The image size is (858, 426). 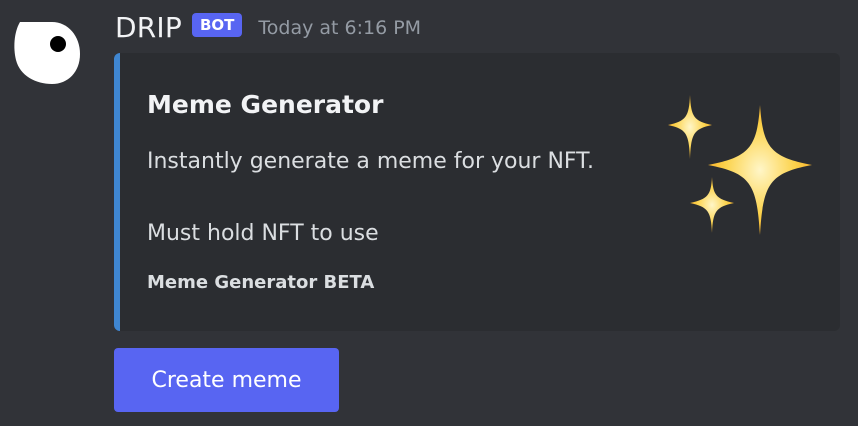 What do you see at coordinates (740, 169) in the screenshot?
I see `sparkles-icon` at bounding box center [740, 169].